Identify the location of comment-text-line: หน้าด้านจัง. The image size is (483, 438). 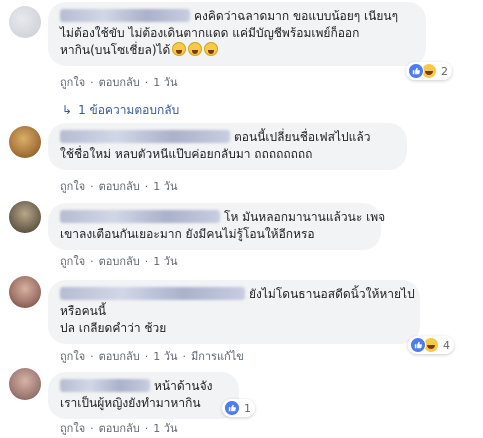
(143, 386).